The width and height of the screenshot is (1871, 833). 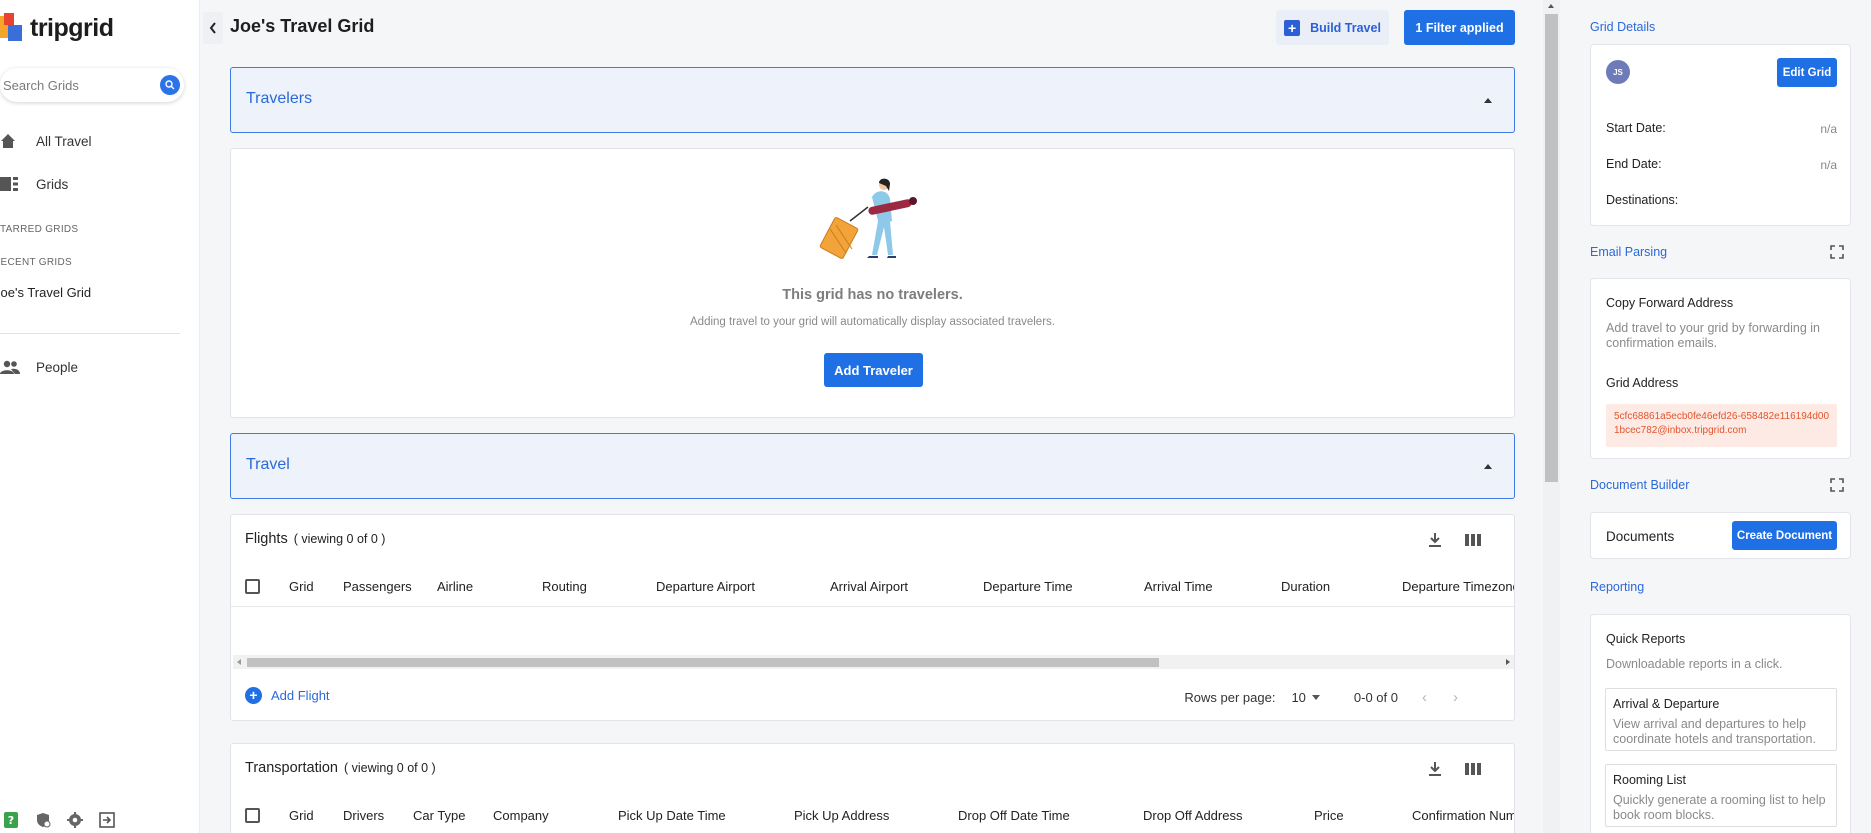 I want to click on start-date-label: Start Date:, so click(x=1636, y=128).